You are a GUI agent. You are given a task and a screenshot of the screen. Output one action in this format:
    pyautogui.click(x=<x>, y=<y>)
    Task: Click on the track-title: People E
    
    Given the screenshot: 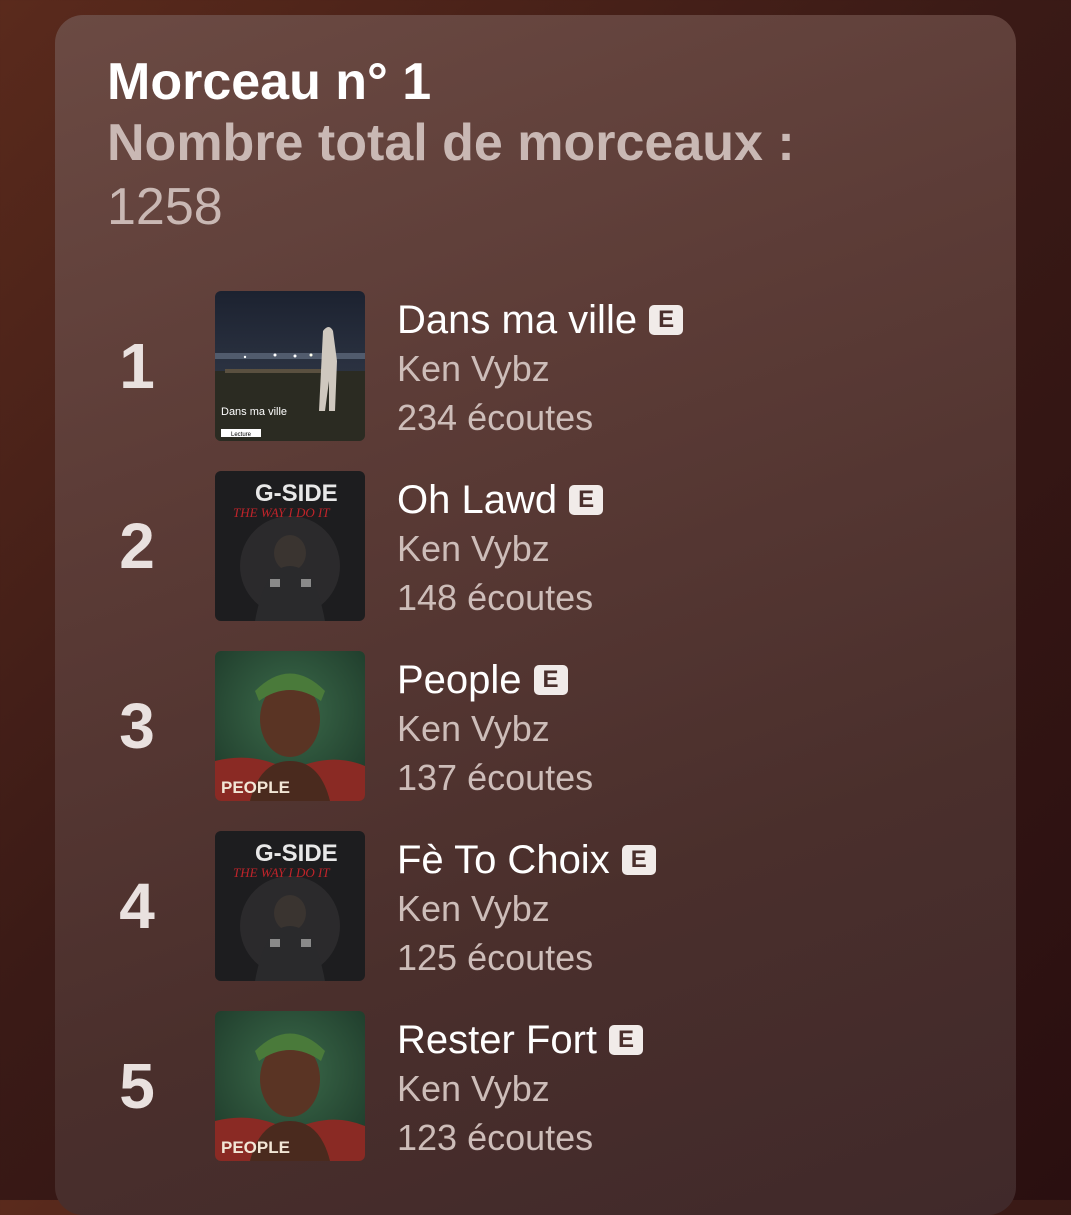 What is the action you would take?
    pyautogui.click(x=495, y=680)
    